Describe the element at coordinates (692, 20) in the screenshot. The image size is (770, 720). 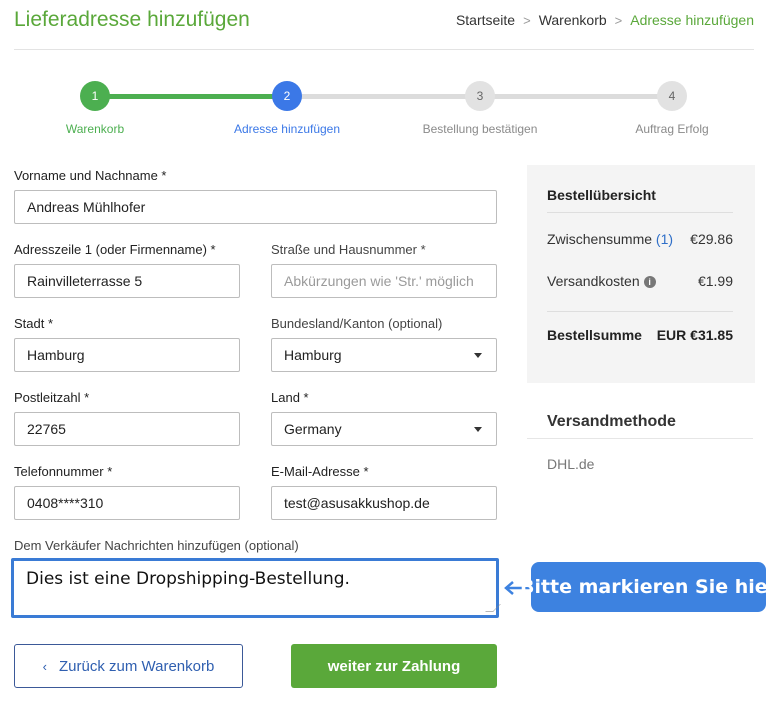
I see `breadcrumb-current: Adresse hinzufügen` at that location.